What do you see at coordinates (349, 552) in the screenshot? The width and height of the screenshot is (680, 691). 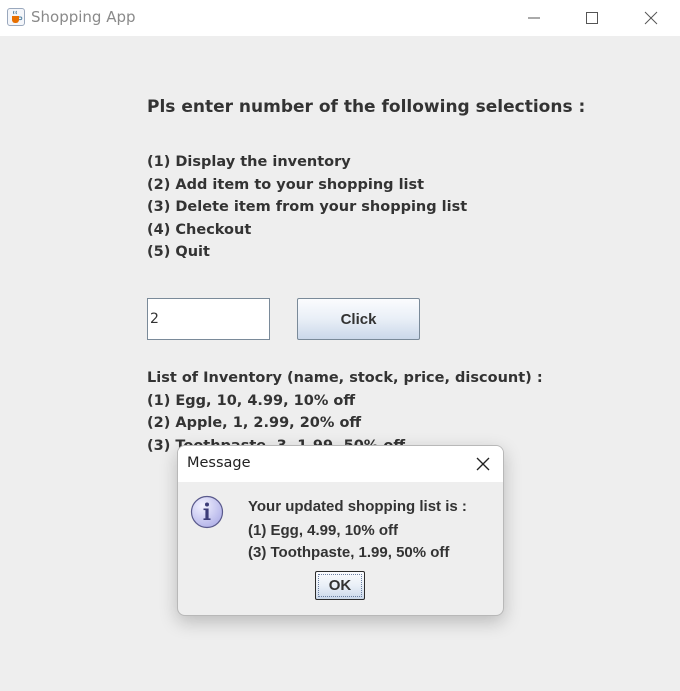 I see `dialog-list-item: (3) Toothpaste, 1.99, 50% off` at bounding box center [349, 552].